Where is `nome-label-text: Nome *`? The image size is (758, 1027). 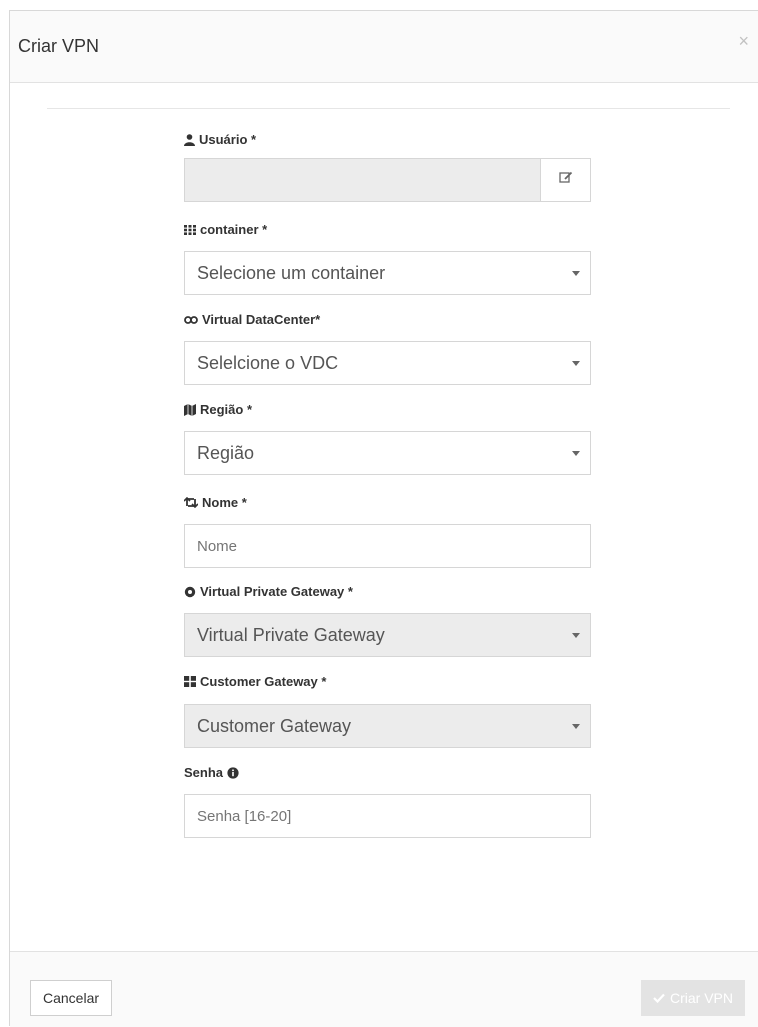
nome-label-text: Nome * is located at coordinates (224, 502).